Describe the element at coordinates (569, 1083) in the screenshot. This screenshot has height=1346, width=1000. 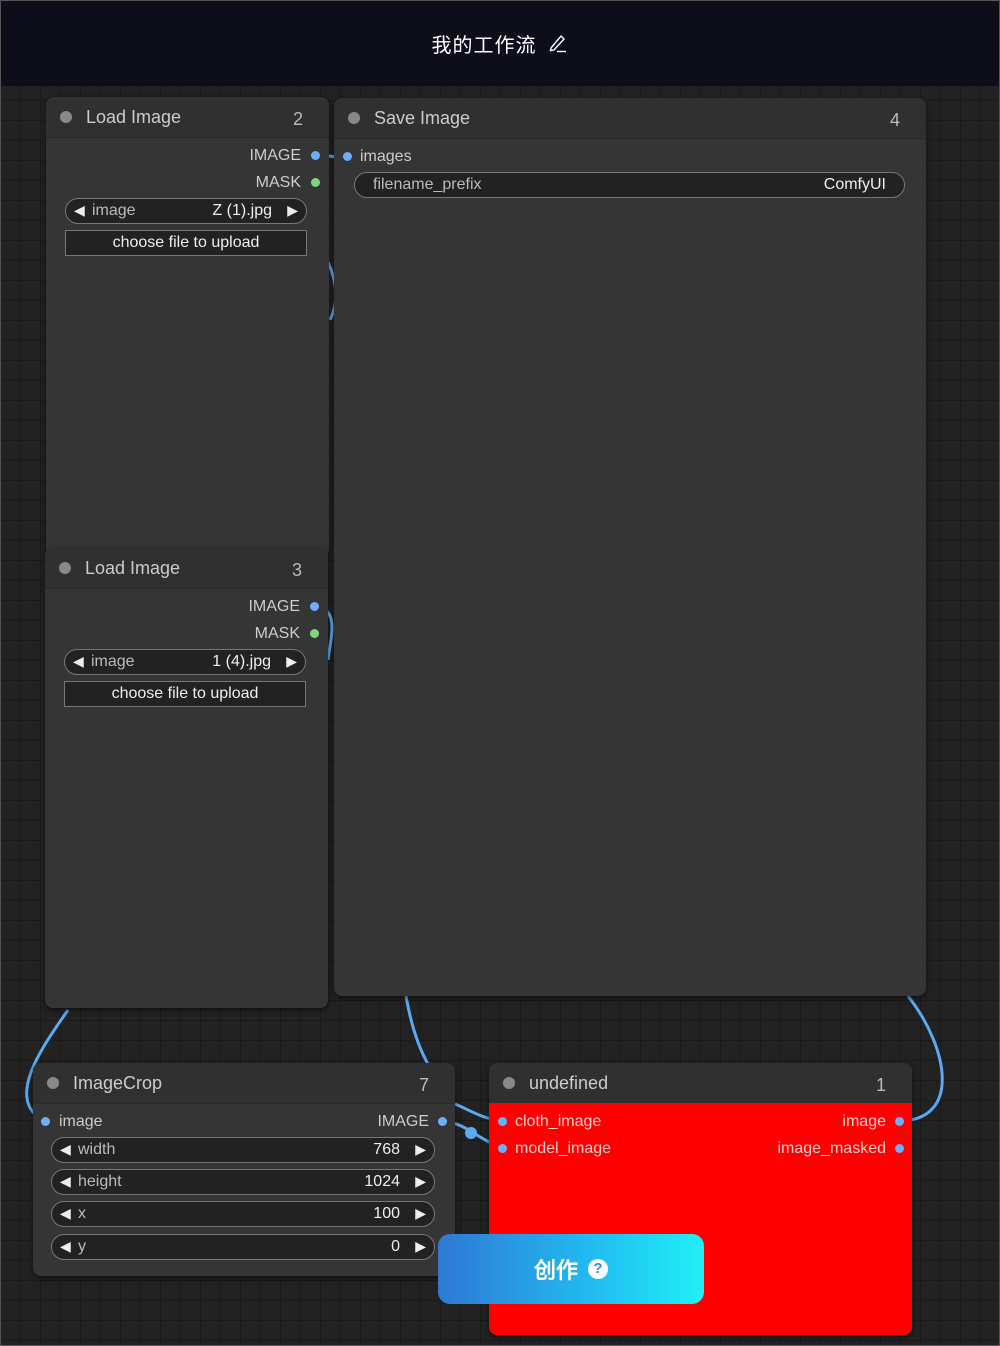
I see `node-title: undefined` at that location.